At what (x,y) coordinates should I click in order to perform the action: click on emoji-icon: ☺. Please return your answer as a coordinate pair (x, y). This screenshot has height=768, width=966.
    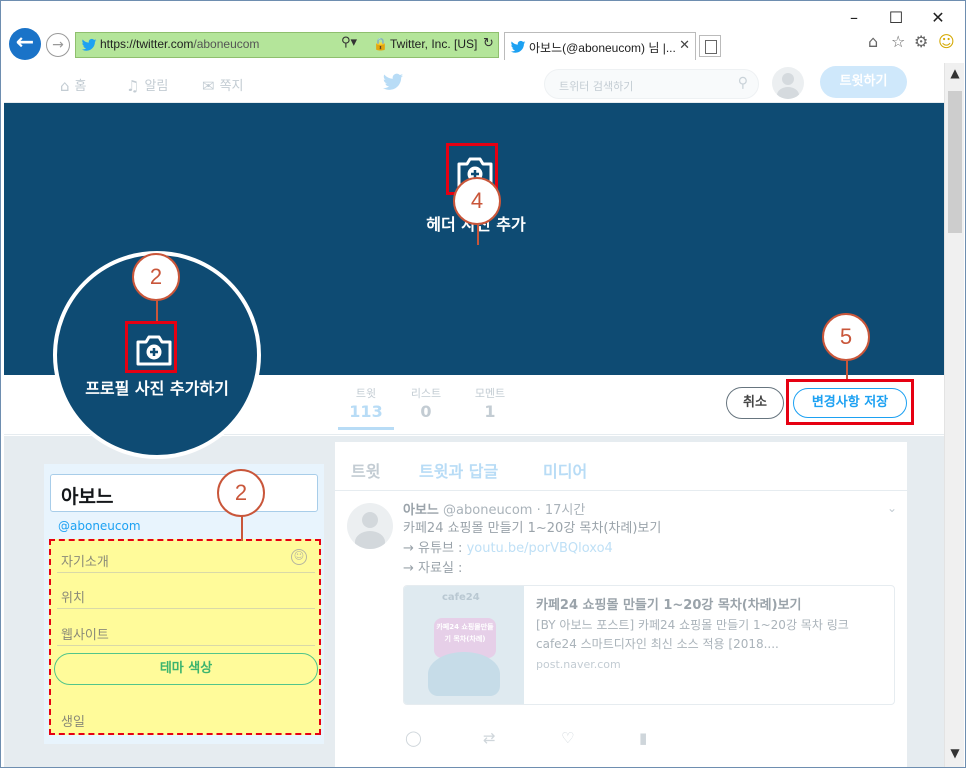
    Looking at the image, I should click on (299, 557).